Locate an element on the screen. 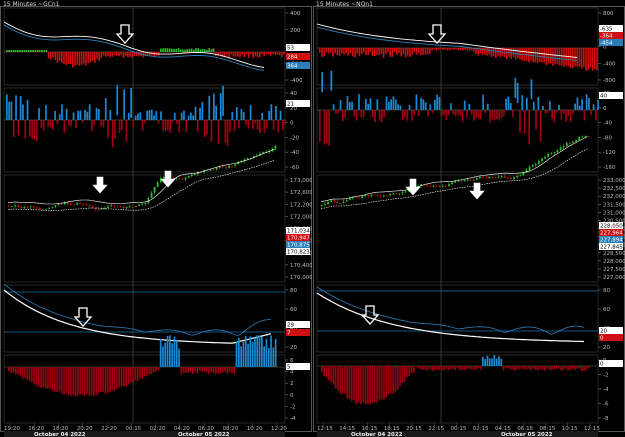 The width and height of the screenshot is (625, 437). axis-tick-label: 0 is located at coordinates (605, 109).